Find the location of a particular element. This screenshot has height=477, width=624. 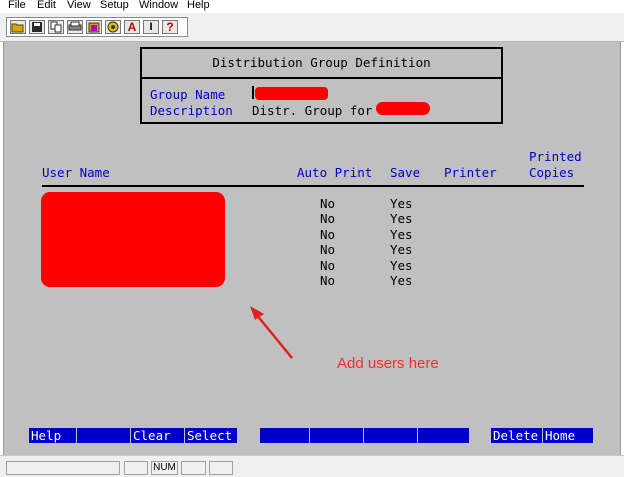

status-message-cell is located at coordinates (63, 468).